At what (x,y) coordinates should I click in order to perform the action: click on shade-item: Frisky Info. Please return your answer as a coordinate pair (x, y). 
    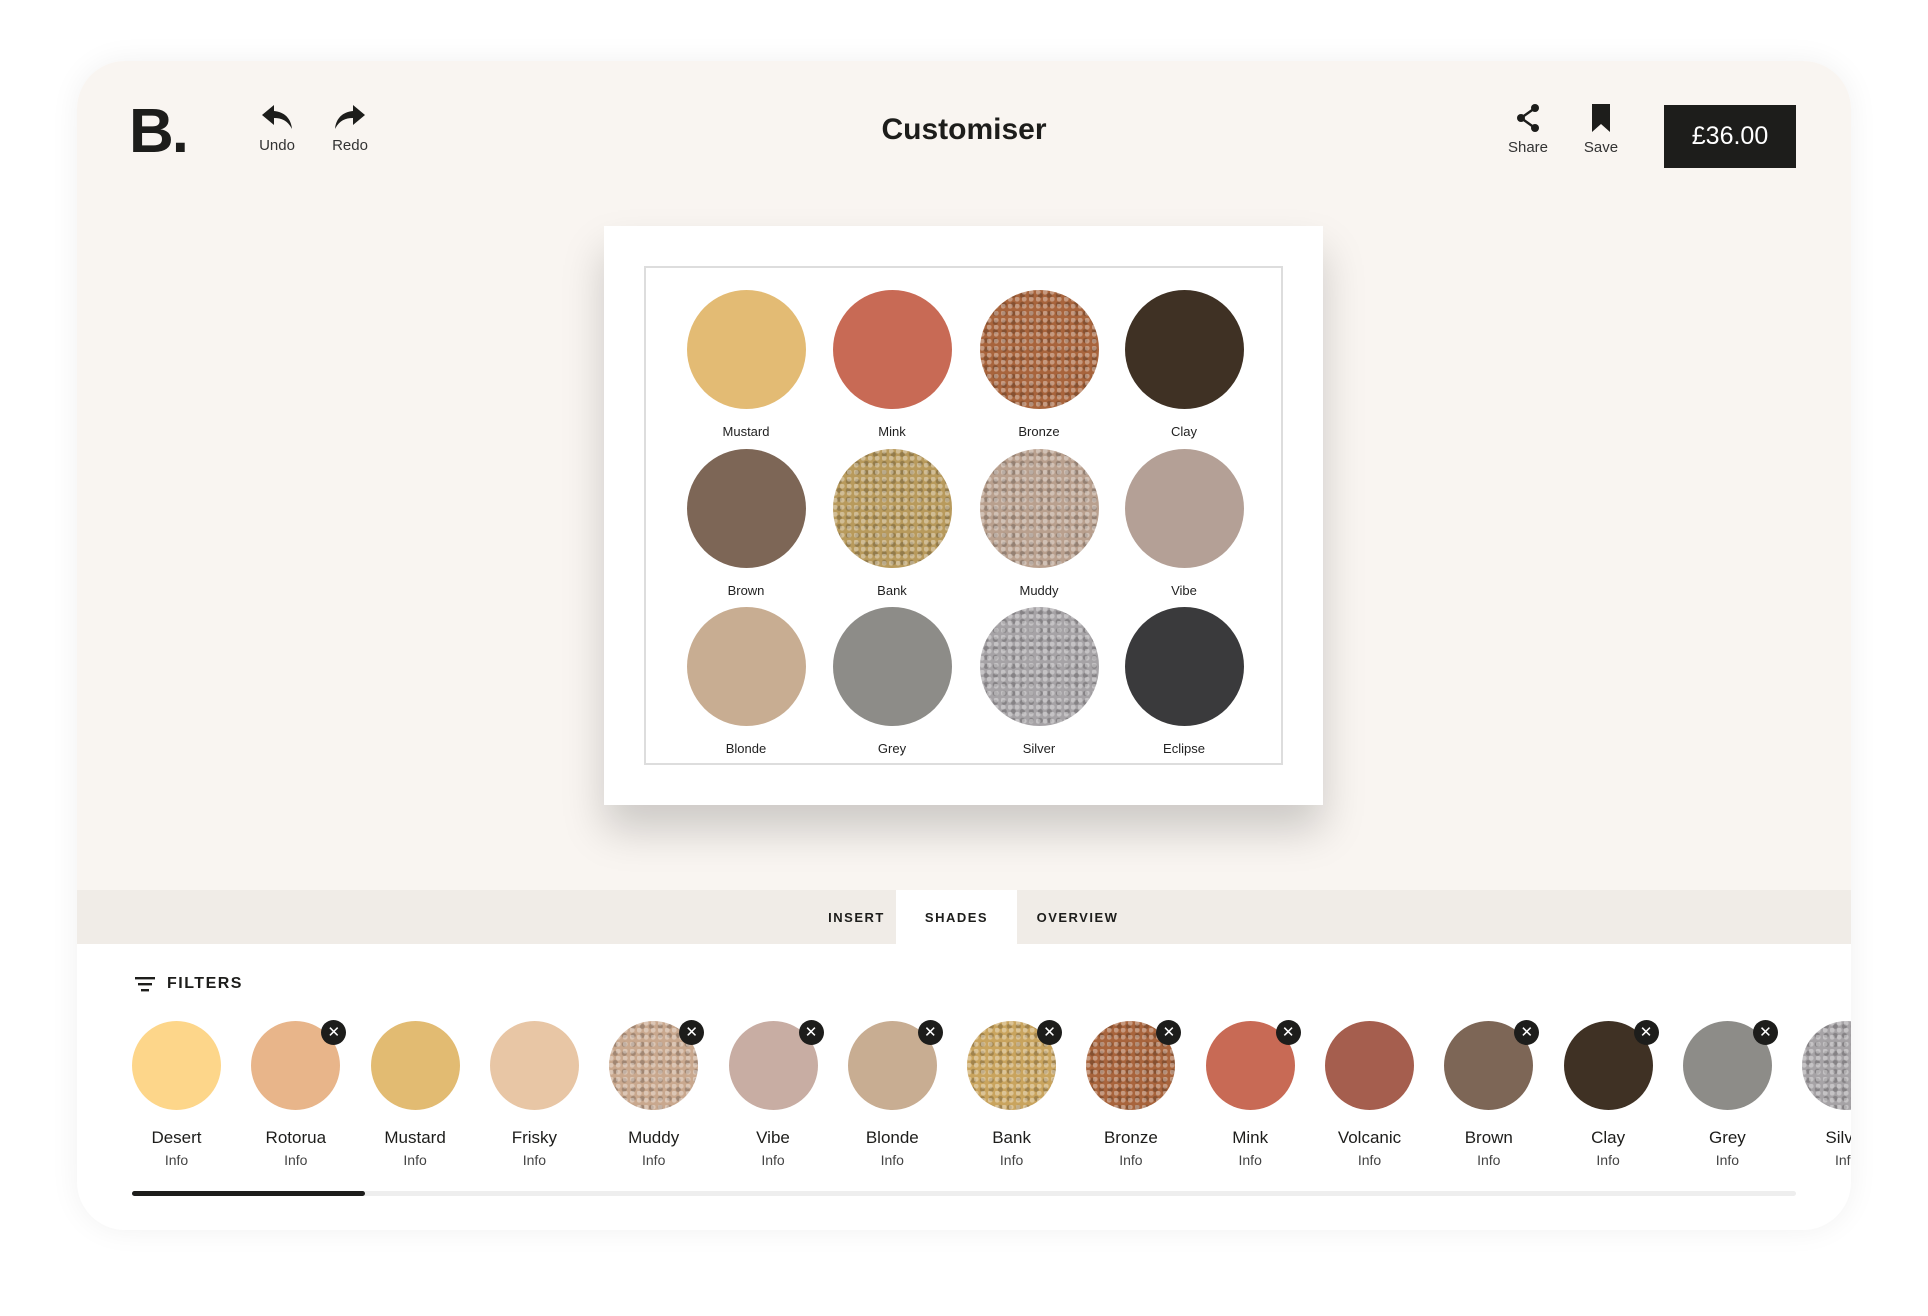
    Looking at the image, I should click on (534, 1094).